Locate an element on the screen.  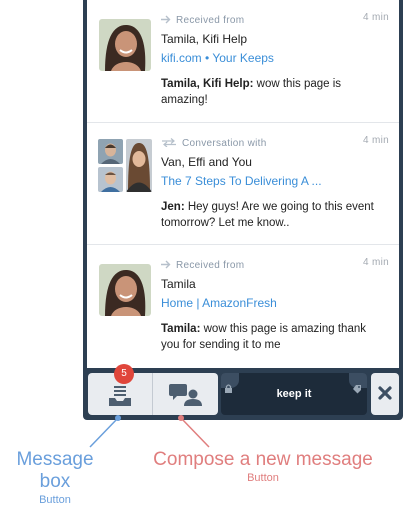
bottom-toolbar: 5 keep it is located at coordinates (243, 392).